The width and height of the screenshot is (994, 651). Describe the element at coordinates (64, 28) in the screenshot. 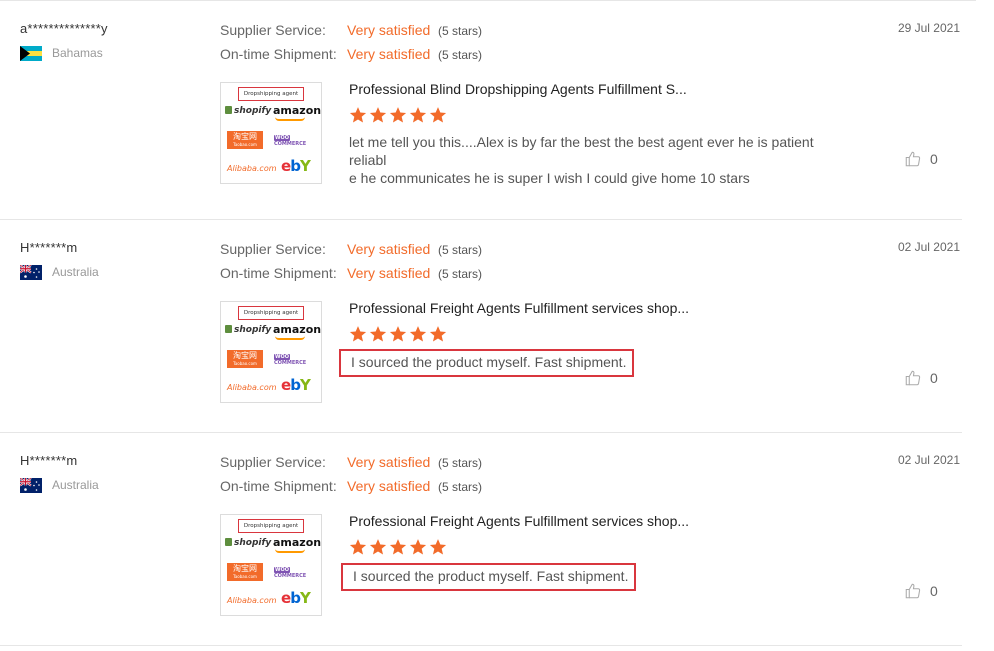

I see `buyer-name: a**************y` at that location.